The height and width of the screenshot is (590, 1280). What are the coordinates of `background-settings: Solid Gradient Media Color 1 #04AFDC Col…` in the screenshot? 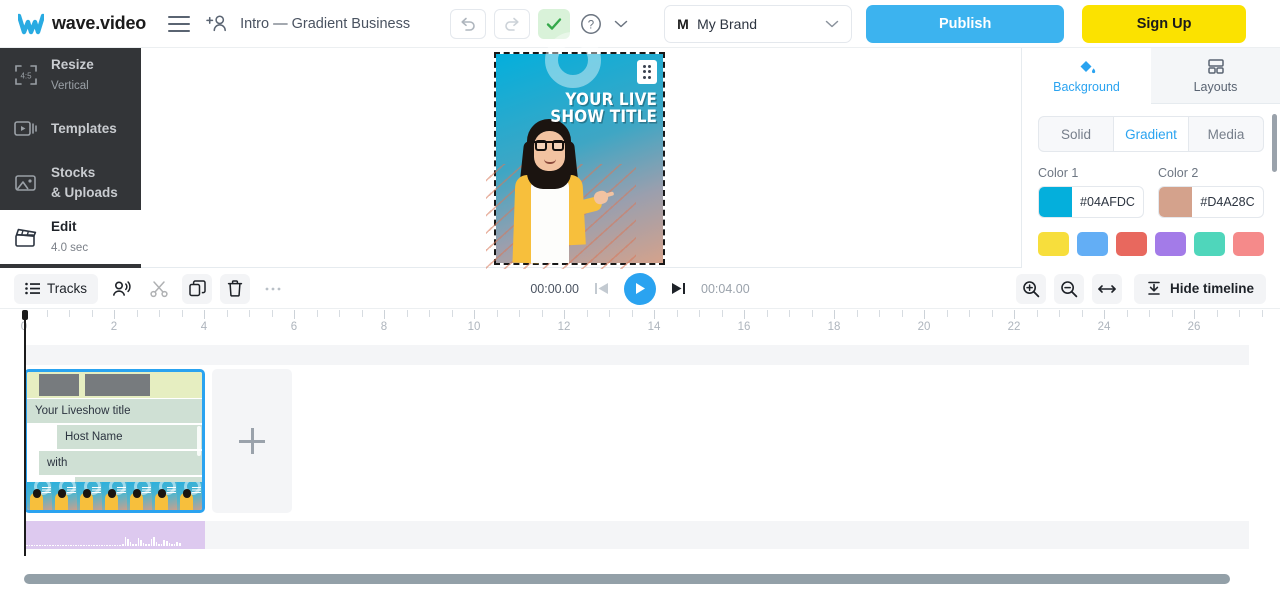 It's located at (1151, 180).